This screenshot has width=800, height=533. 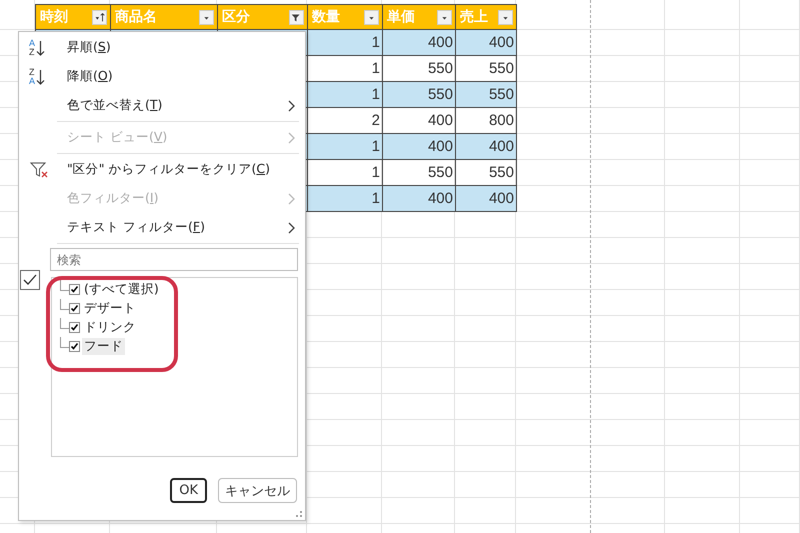 I want to click on list-item: デザート, so click(x=110, y=308).